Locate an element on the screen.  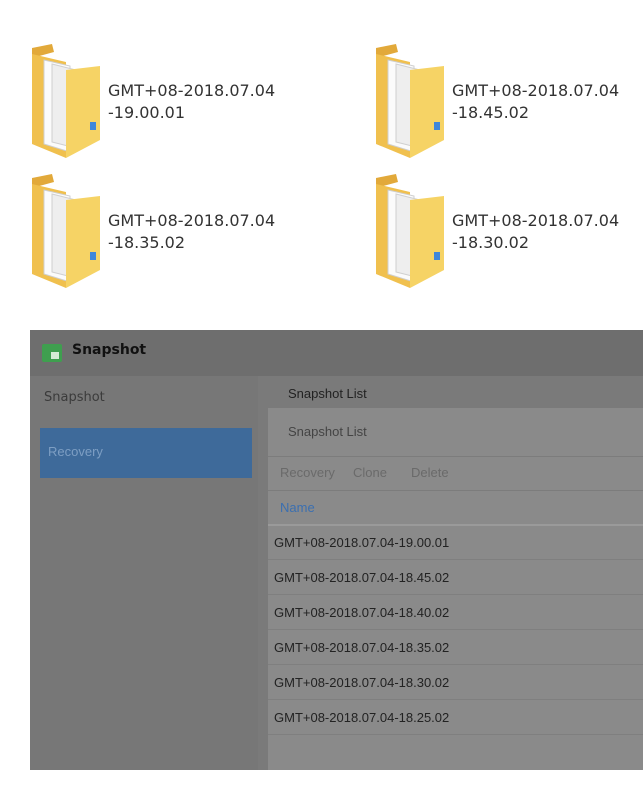
title-bar: Snapshot is located at coordinates (336, 353).